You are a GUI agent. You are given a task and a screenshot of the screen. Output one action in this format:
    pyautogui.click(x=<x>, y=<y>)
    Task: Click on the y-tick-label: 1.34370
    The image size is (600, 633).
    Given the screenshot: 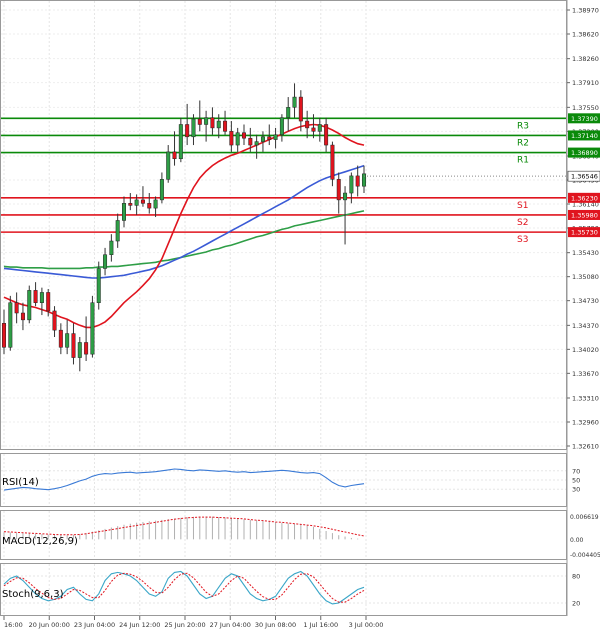 What is the action you would take?
    pyautogui.click(x=585, y=326)
    